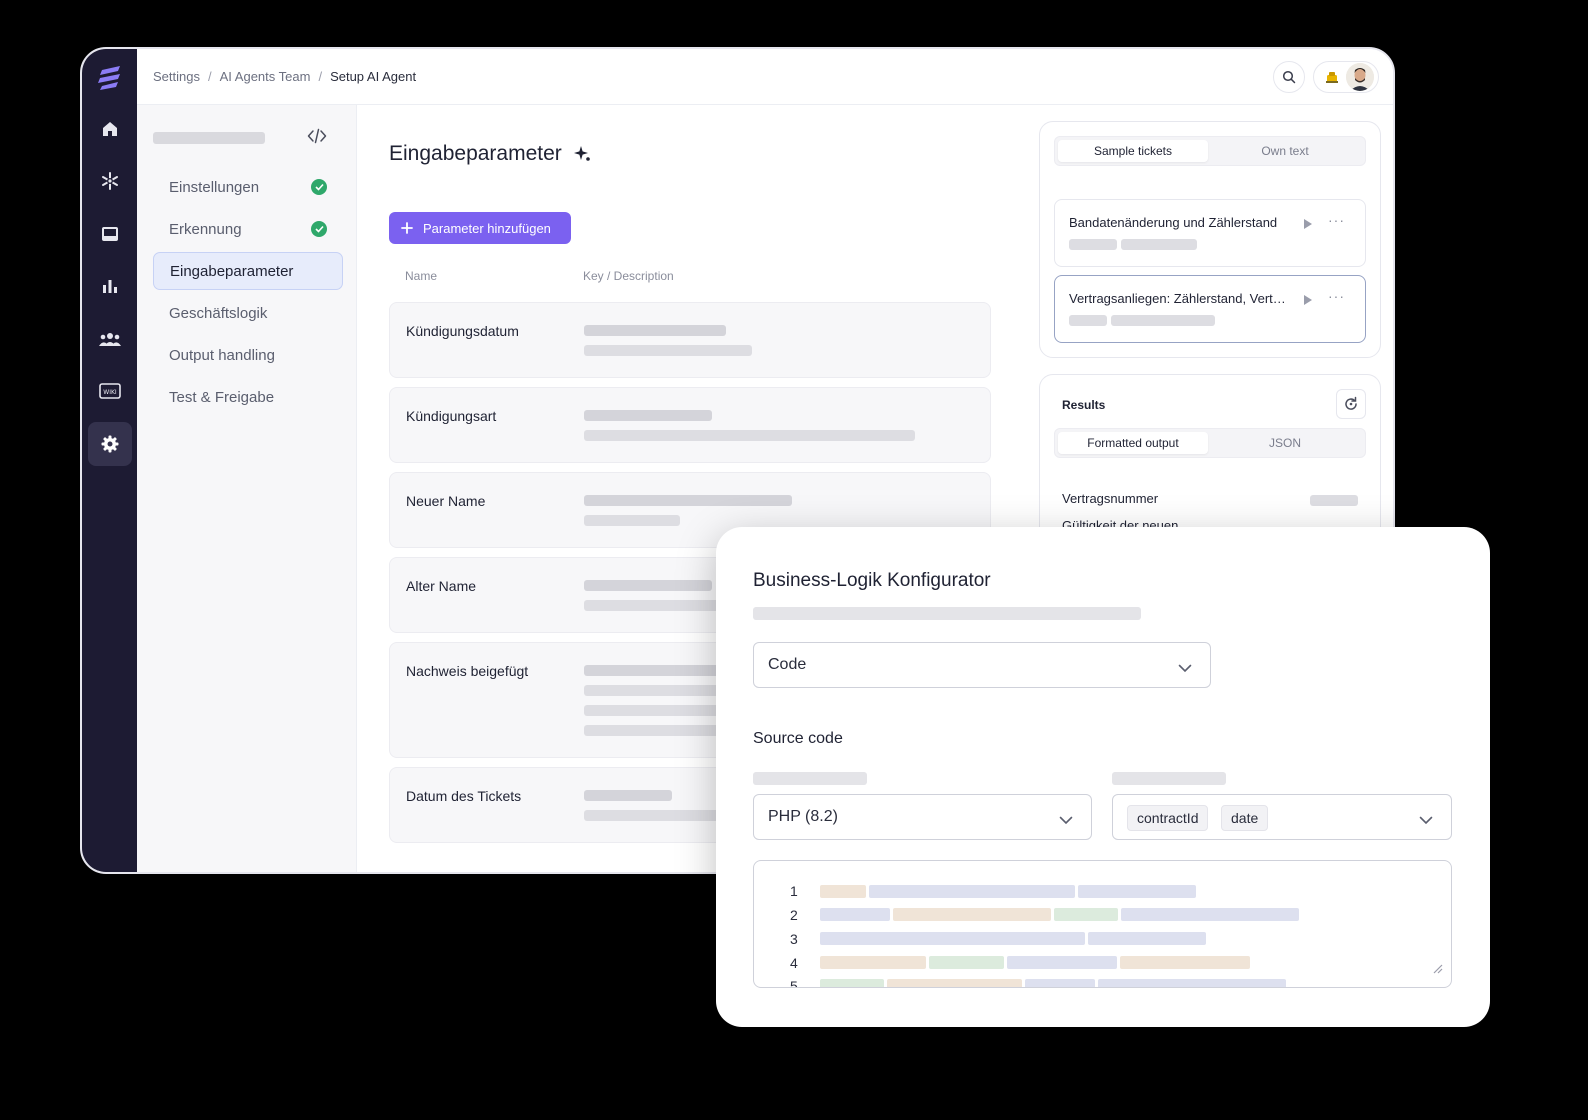 The width and height of the screenshot is (1588, 1120). I want to click on wiki-icon: WIKI, so click(110, 391).